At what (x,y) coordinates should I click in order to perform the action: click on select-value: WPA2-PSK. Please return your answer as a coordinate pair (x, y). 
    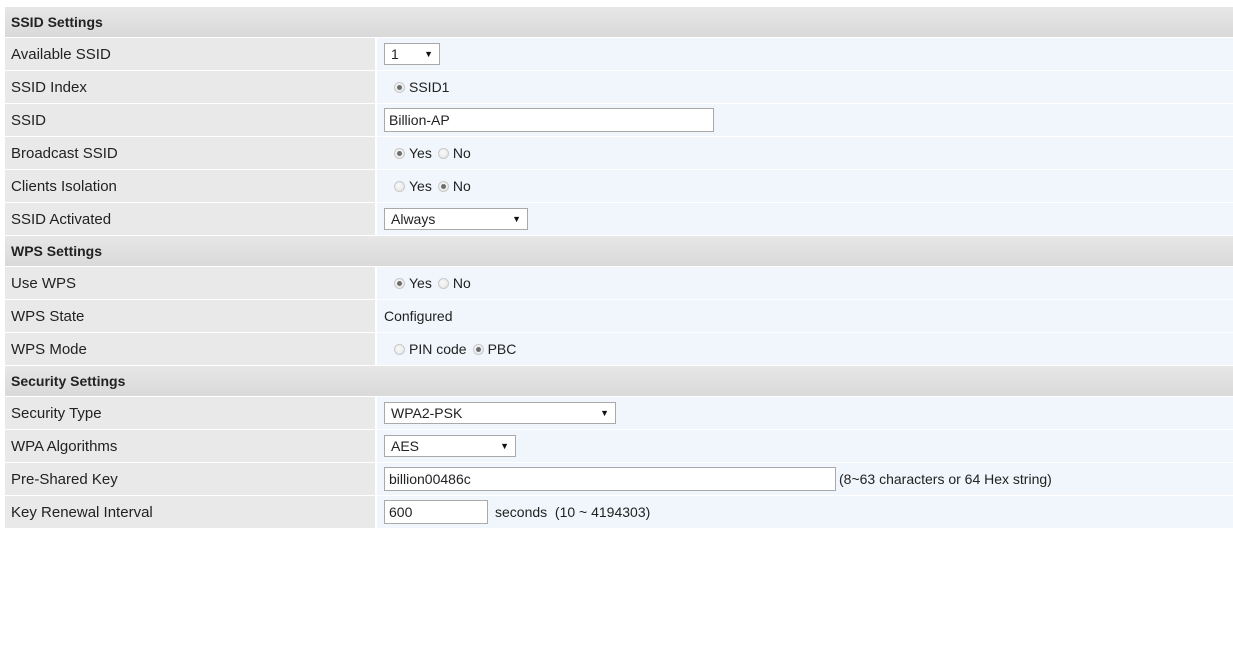
    Looking at the image, I should click on (427, 413).